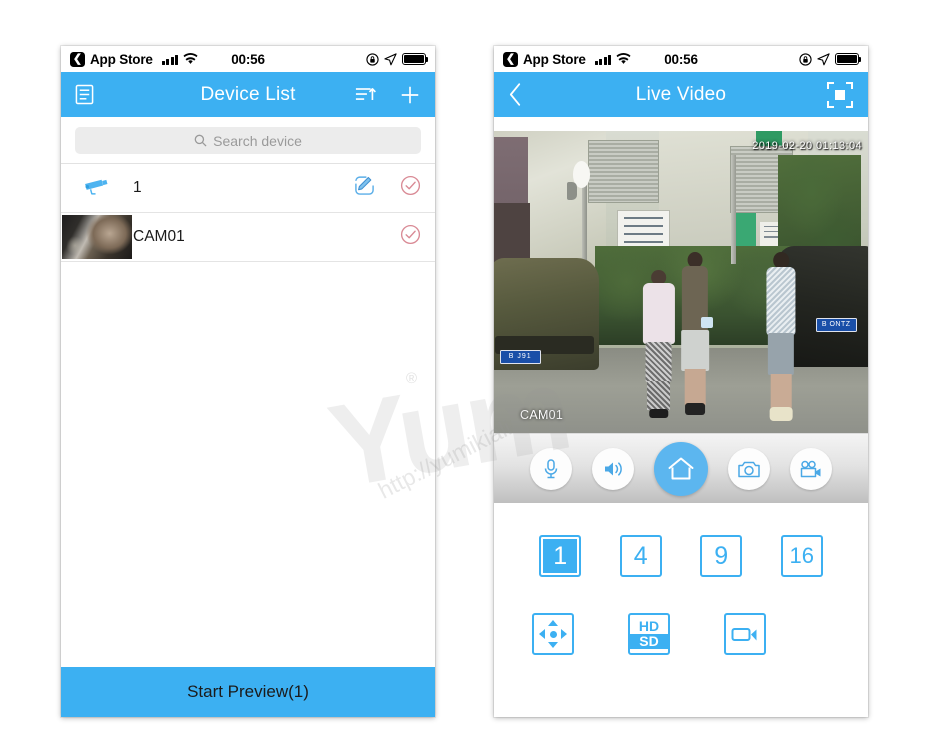  I want to click on speaker-icon, so click(613, 468).